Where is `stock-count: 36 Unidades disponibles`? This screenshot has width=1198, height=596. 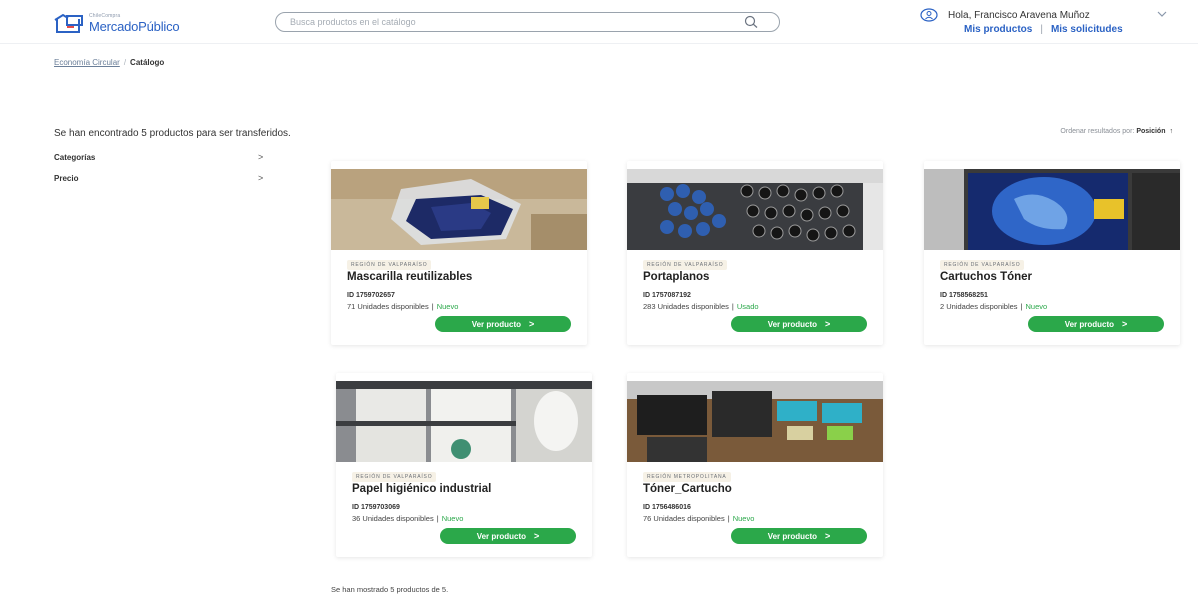
stock-count: 36 Unidades disponibles is located at coordinates (393, 518).